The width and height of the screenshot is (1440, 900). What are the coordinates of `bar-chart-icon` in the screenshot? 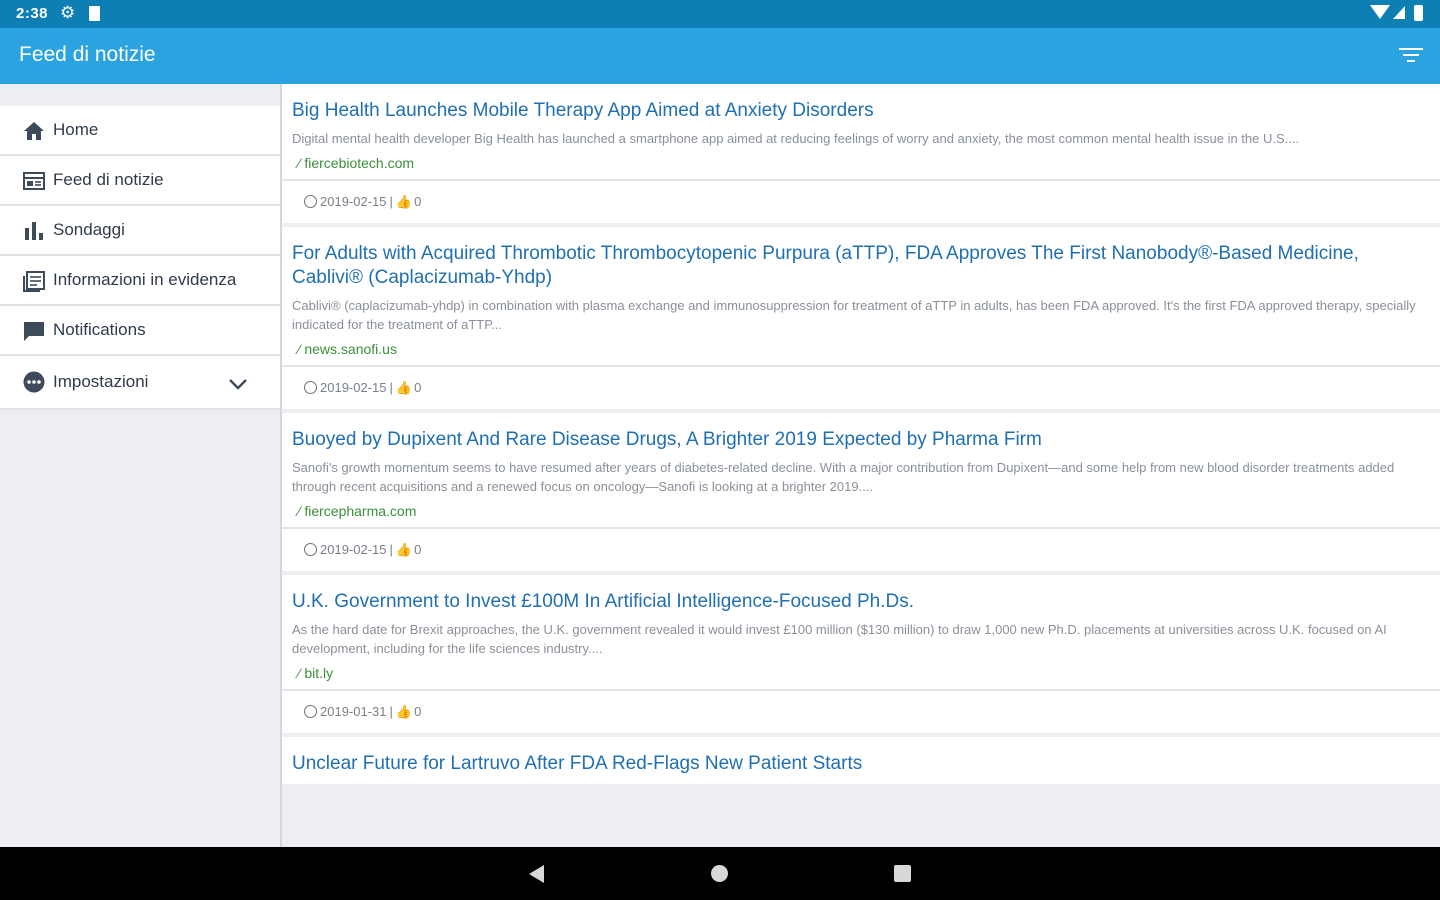 It's located at (34, 231).